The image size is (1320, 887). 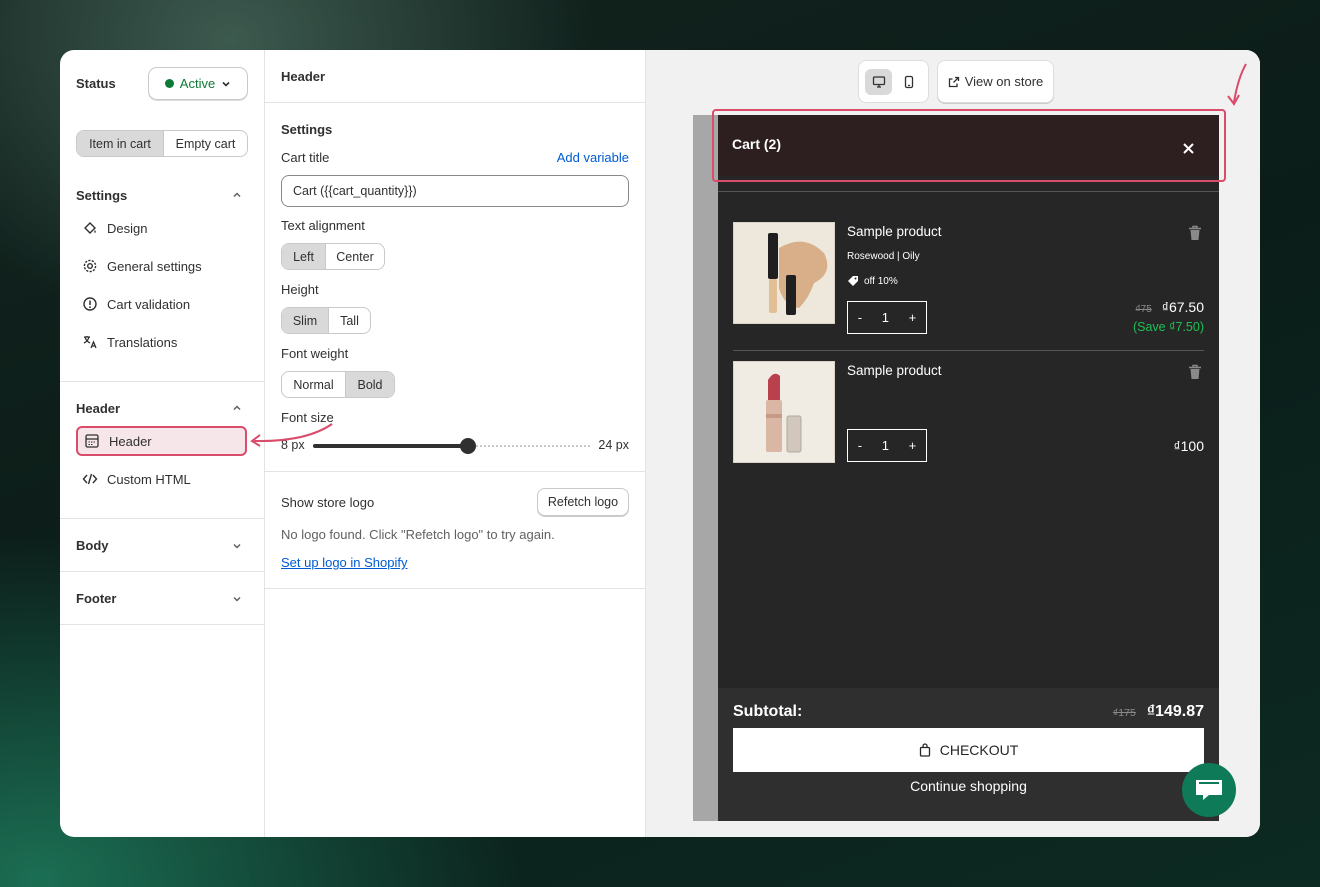 What do you see at coordinates (149, 304) in the screenshot?
I see `nav-label: Cart validation` at bounding box center [149, 304].